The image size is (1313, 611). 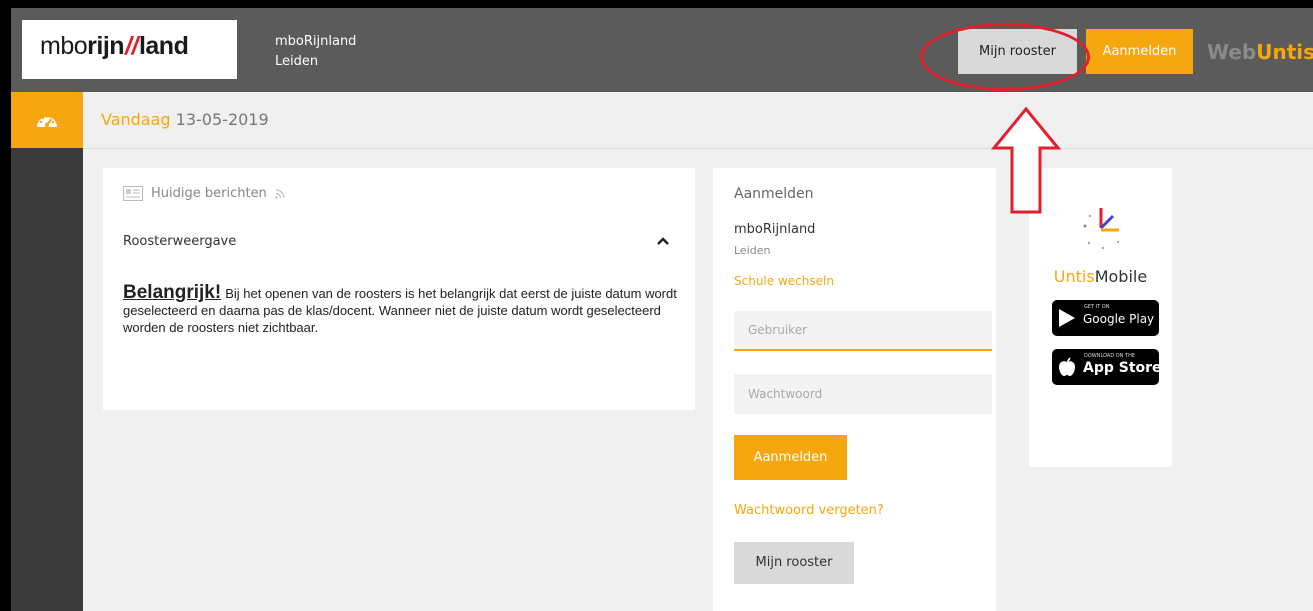 I want to click on my-schedule-button-top: Mijn rooster, so click(x=1017, y=51).